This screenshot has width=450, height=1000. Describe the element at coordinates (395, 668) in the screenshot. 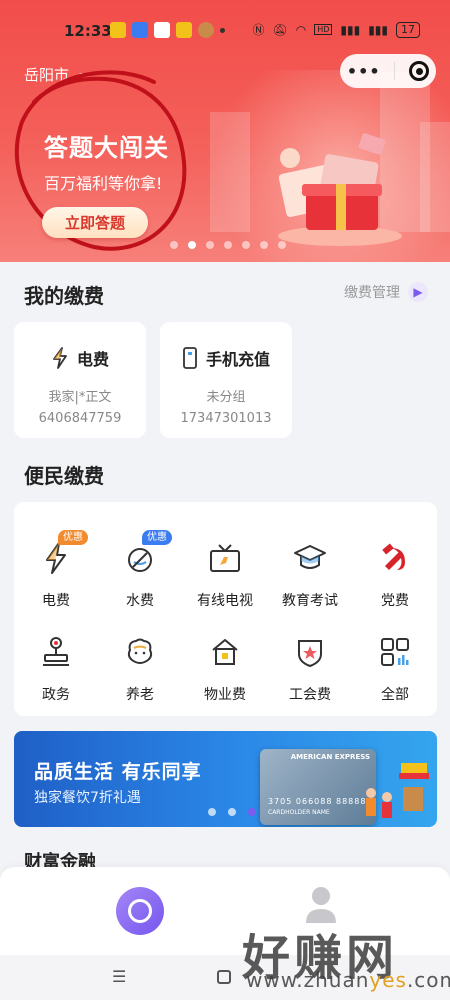

I see `service-all: 全部` at that location.